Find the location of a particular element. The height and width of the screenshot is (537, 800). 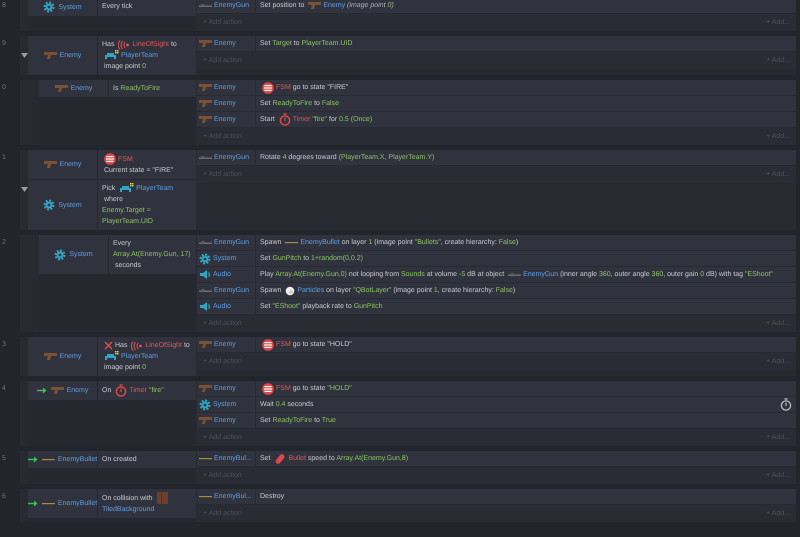

tile-icon is located at coordinates (162, 498).